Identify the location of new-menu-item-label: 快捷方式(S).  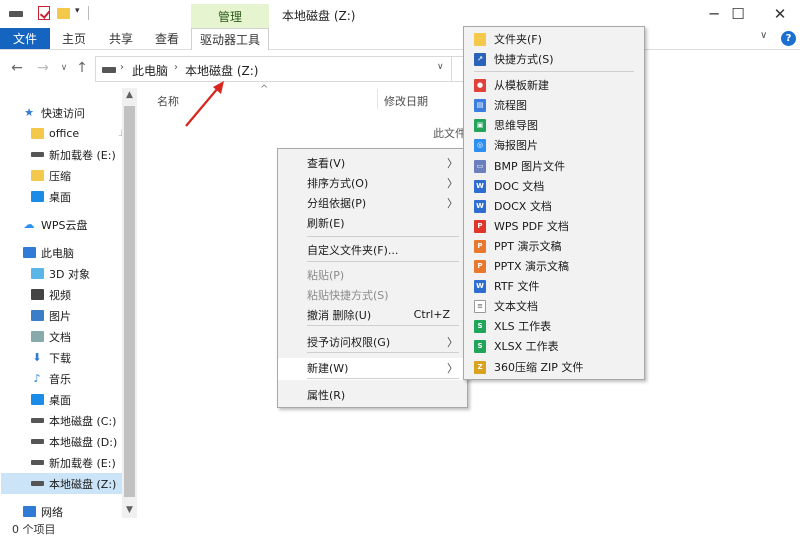
(524, 59).